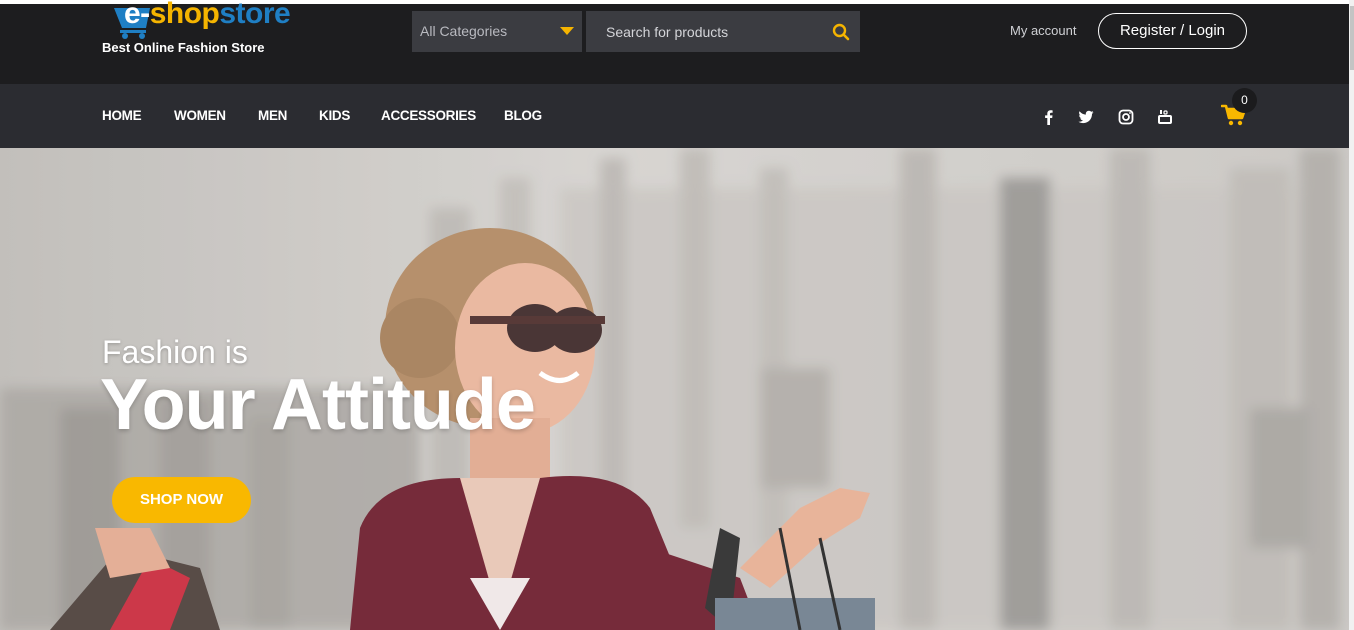 This screenshot has width=1354, height=630. I want to click on shop-now-button: SHOP NOW, so click(181, 500).